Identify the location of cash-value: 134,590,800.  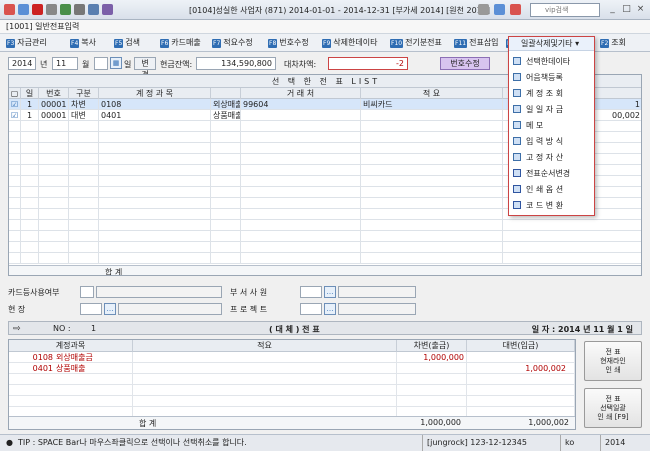
(236, 63).